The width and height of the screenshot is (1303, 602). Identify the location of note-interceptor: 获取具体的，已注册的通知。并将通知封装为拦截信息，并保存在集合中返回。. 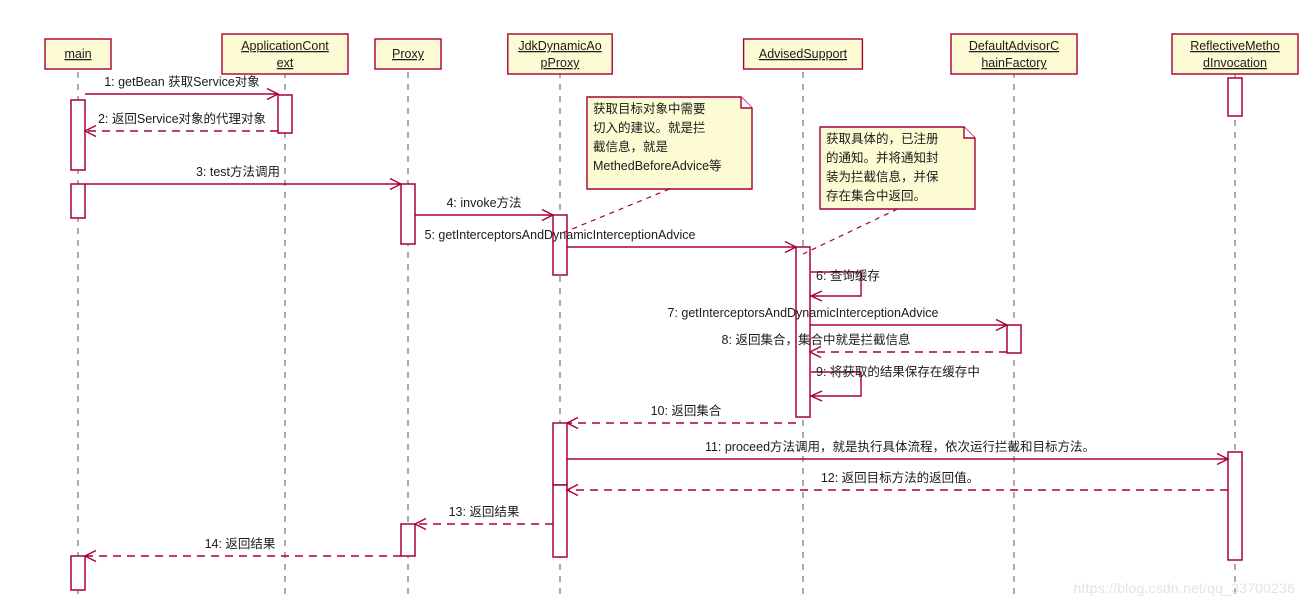
(889, 190).